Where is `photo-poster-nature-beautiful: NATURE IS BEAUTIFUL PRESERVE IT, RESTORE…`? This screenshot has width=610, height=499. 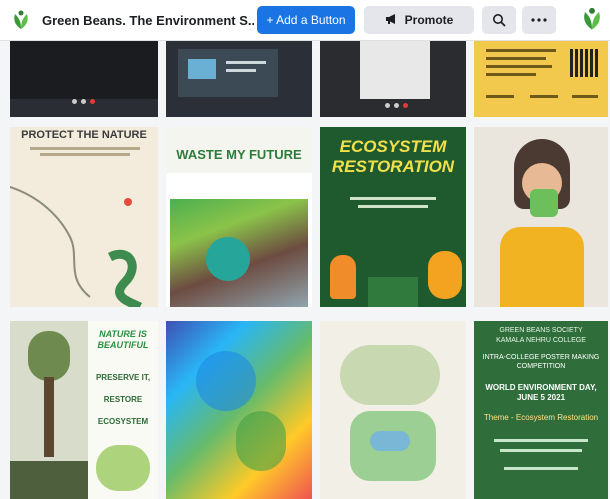
photo-poster-nature-beautiful: NATURE IS BEAUTIFUL PRESERVE IT, RESTORE… is located at coordinates (123, 410).